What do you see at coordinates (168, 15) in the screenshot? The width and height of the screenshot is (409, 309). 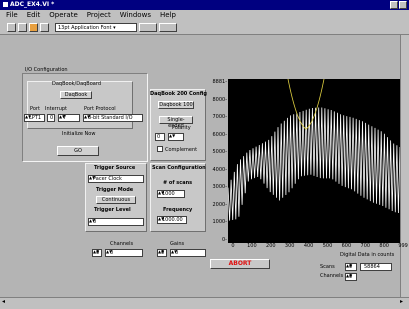 I see `menu-help: Help` at bounding box center [168, 15].